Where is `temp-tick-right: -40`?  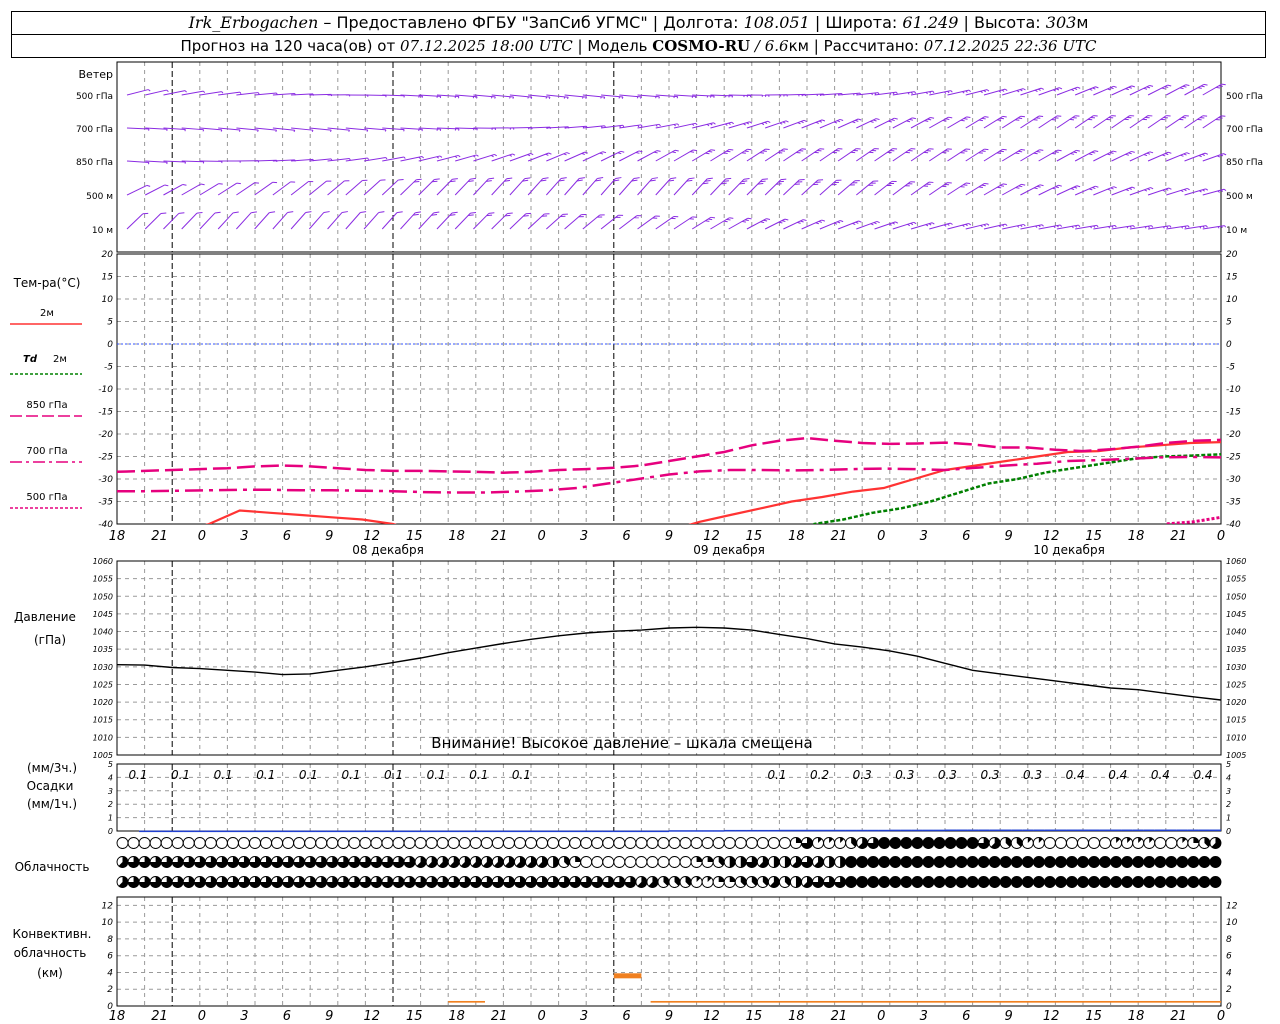 temp-tick-right: -40 is located at coordinates (1233, 525).